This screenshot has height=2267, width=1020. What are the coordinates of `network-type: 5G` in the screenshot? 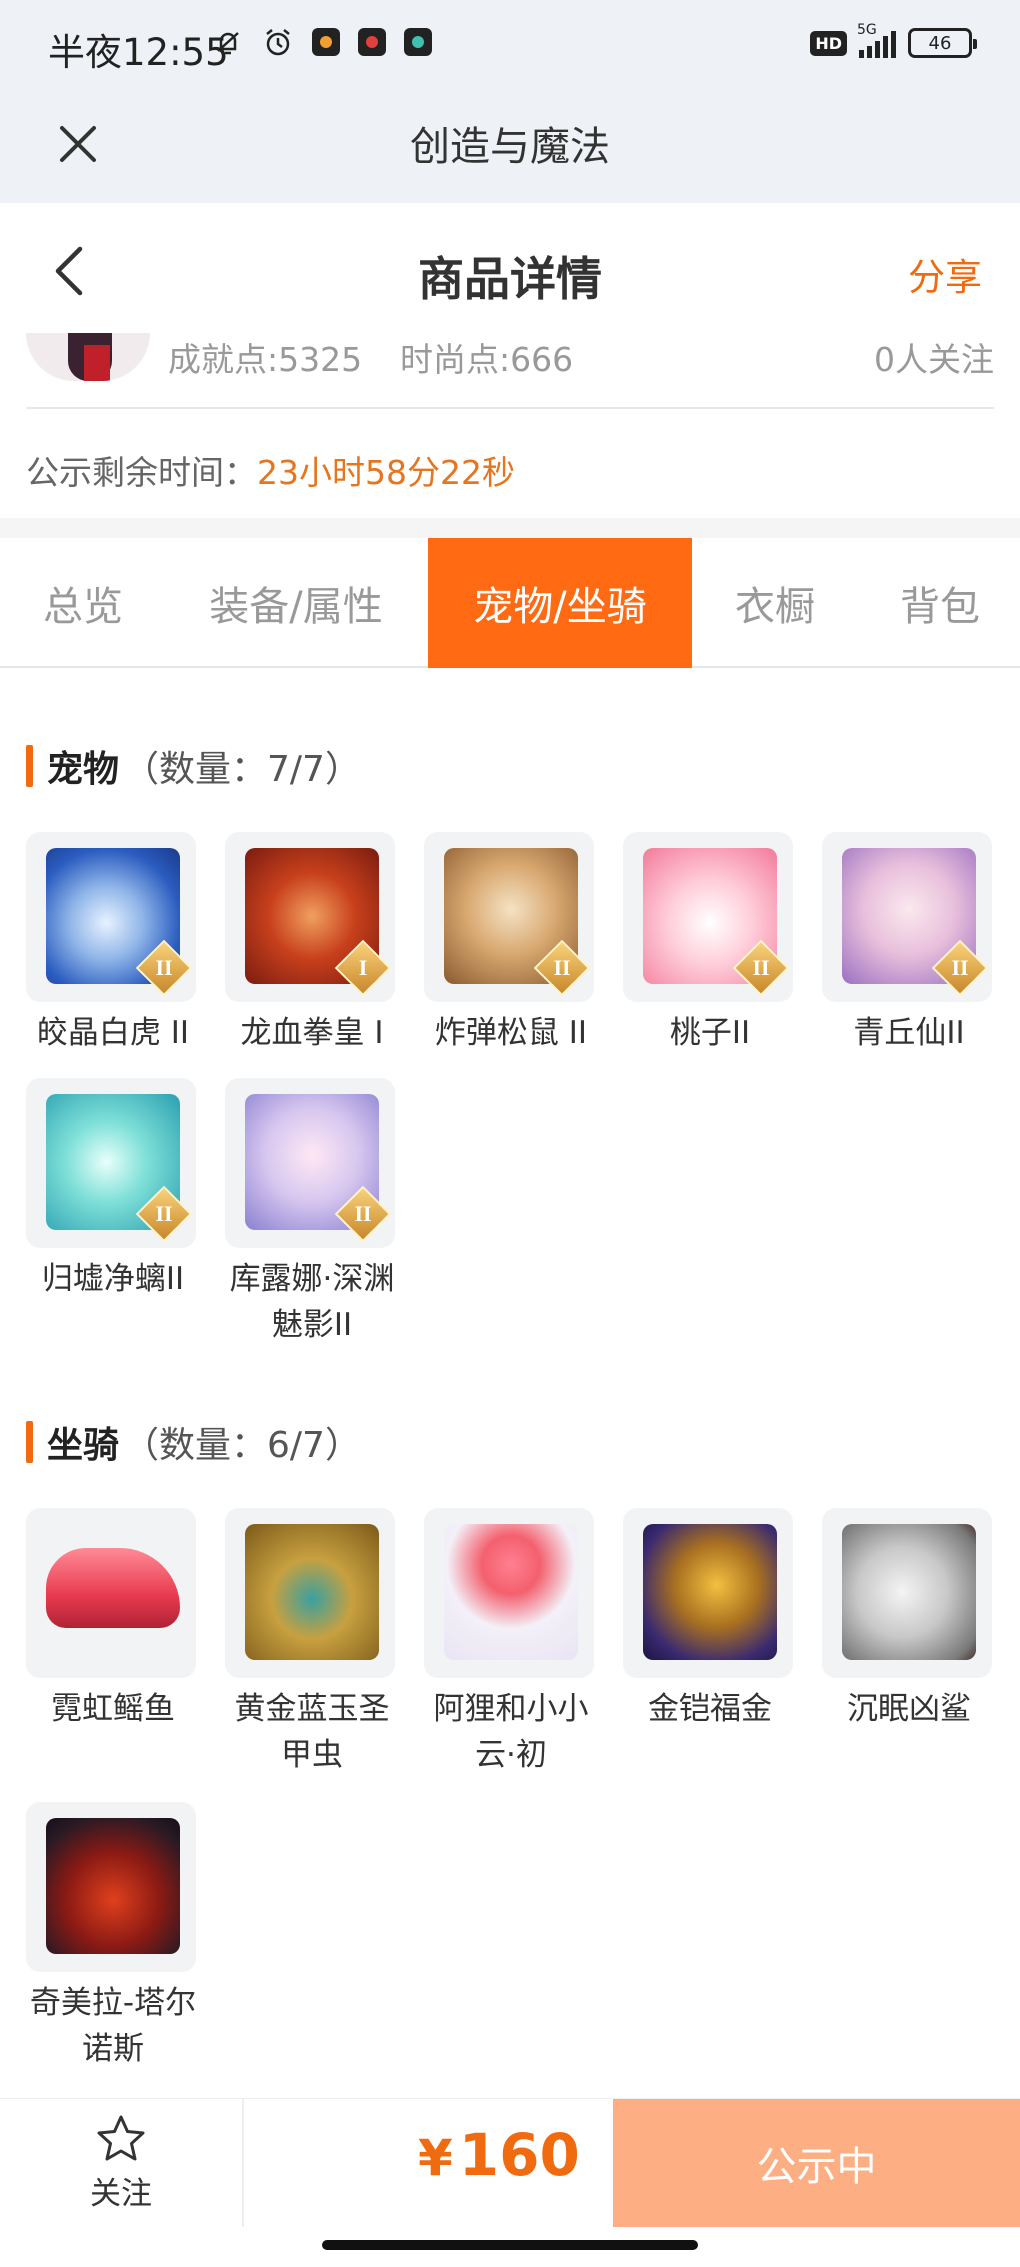 It's located at (867, 30).